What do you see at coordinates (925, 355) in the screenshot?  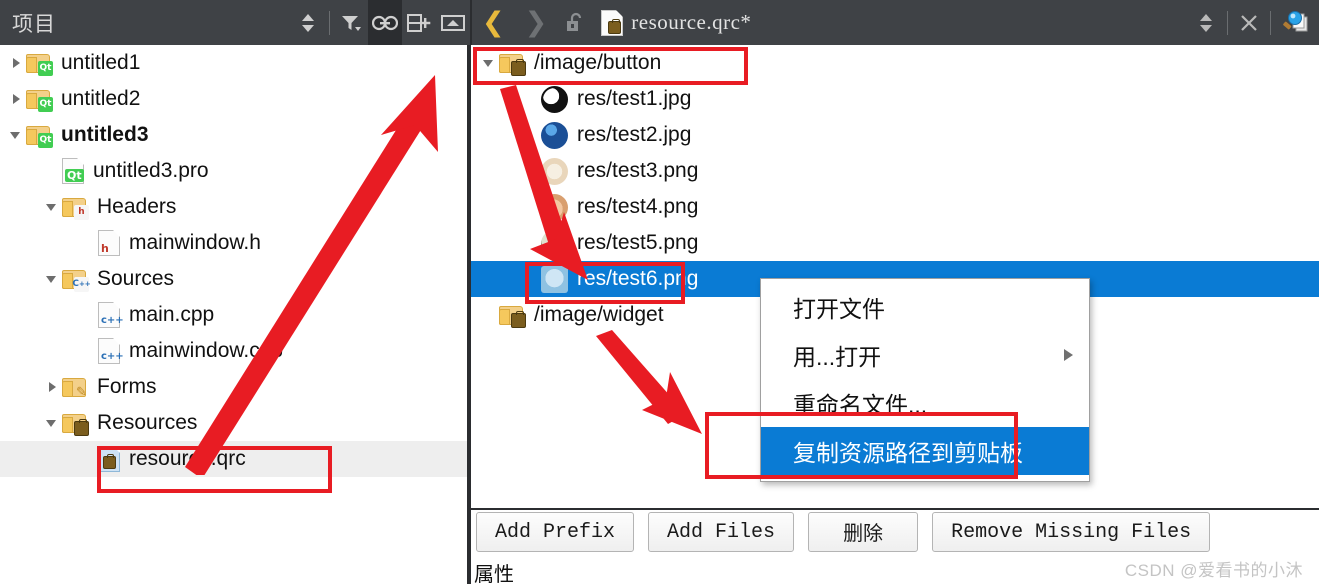 I see `context-menu-item-item: 用...打开` at bounding box center [925, 355].